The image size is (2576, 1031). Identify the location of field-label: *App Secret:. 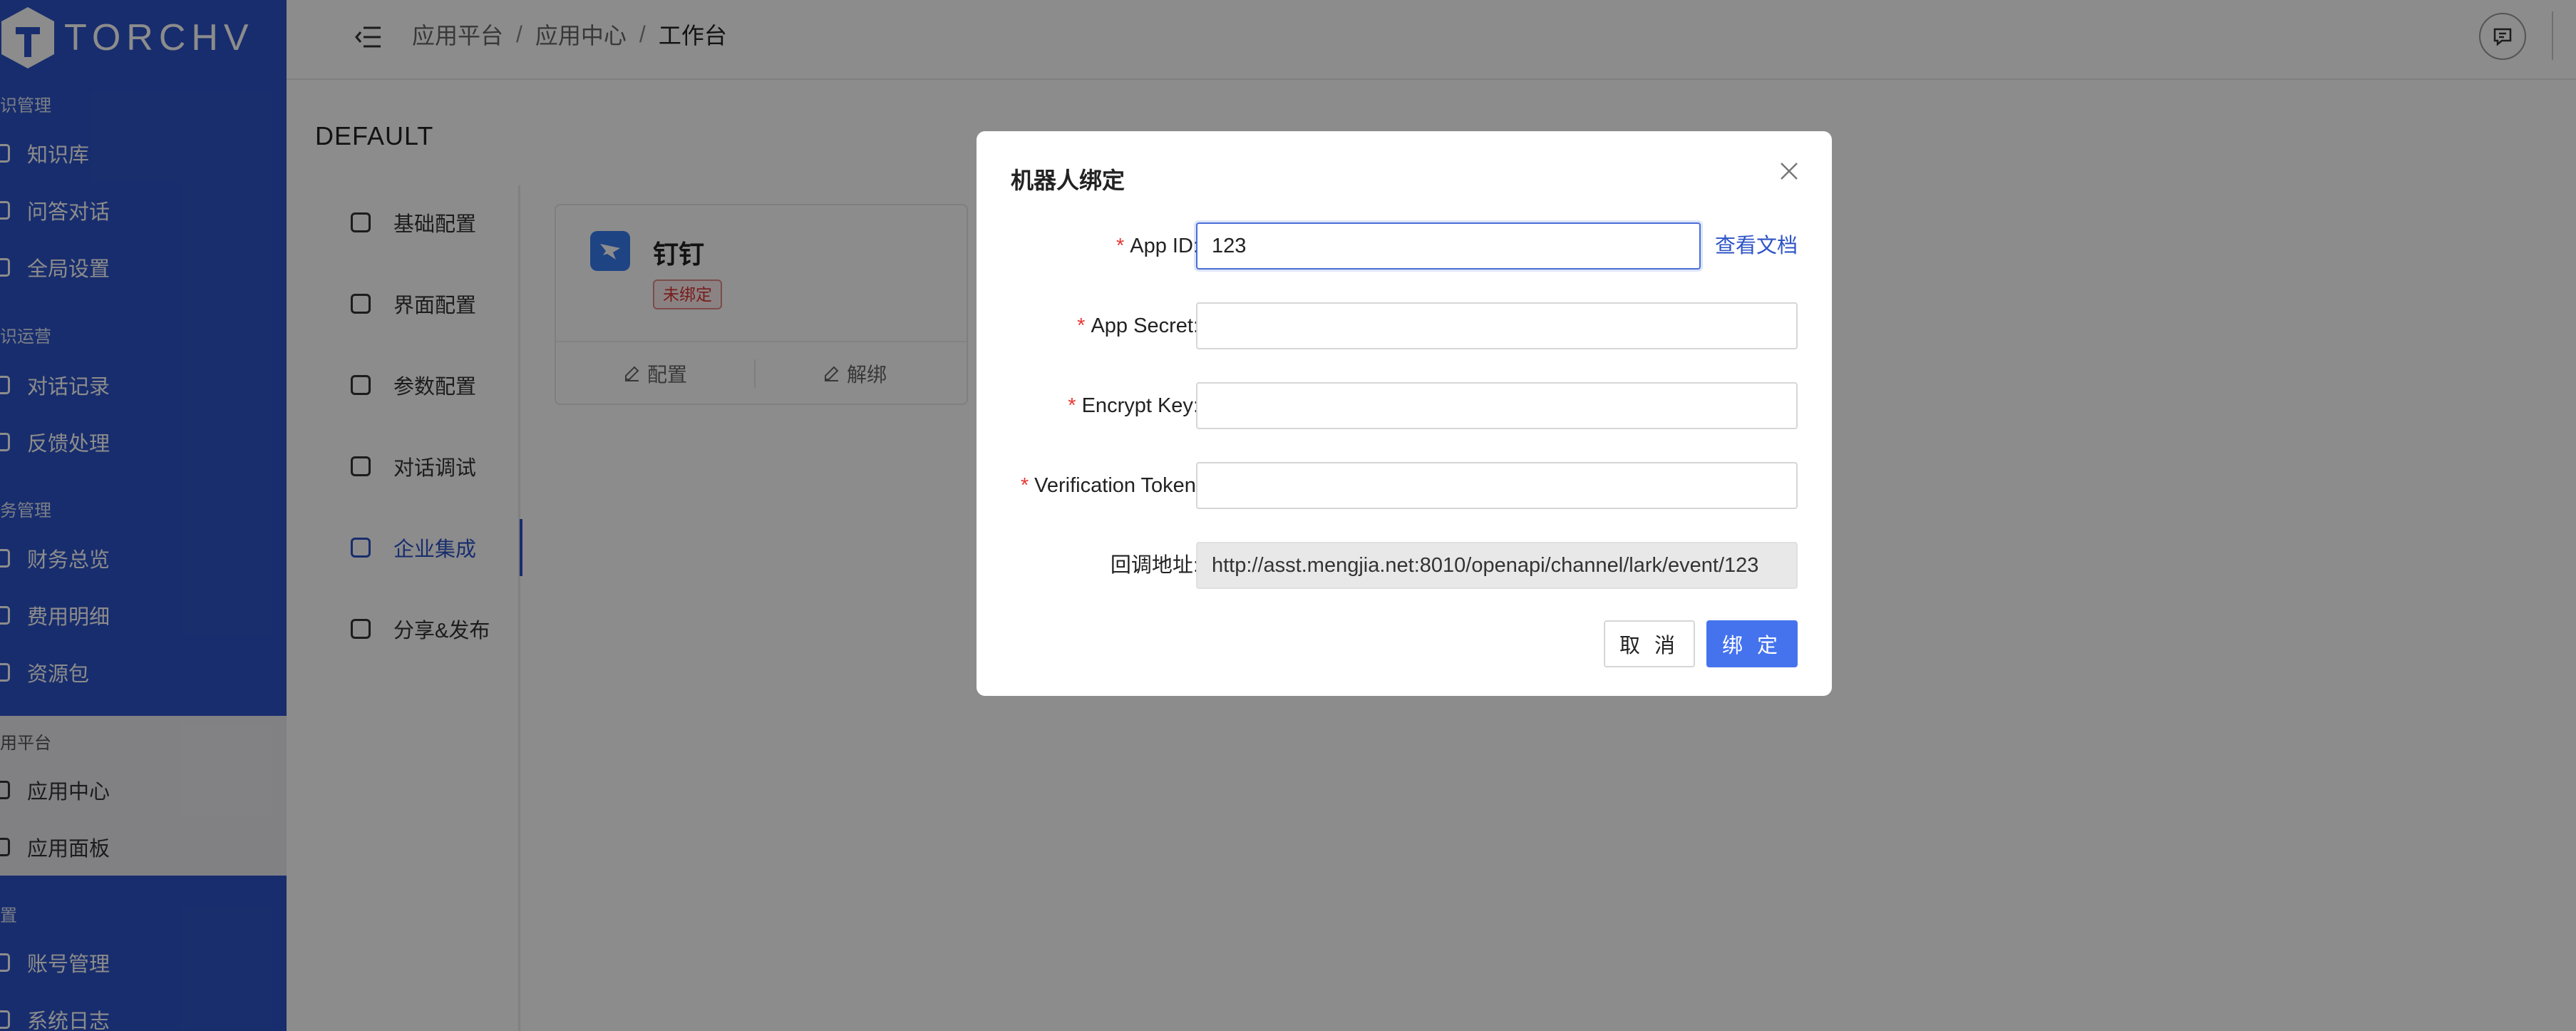
(1138, 325).